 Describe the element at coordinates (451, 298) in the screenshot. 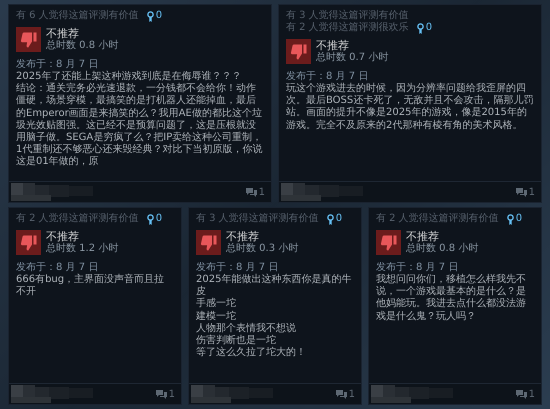

I see `review-text: 我想问问你们，移植怎么样我先不说，一个游戏最基本的是什么？是他妈能玩。我进去点什么都没法游戏是什么鬼？玩人吗？` at that location.